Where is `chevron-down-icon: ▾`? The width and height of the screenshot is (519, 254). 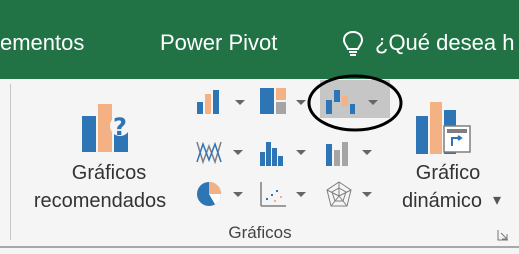
chevron-down-icon: ▾ is located at coordinates (497, 200).